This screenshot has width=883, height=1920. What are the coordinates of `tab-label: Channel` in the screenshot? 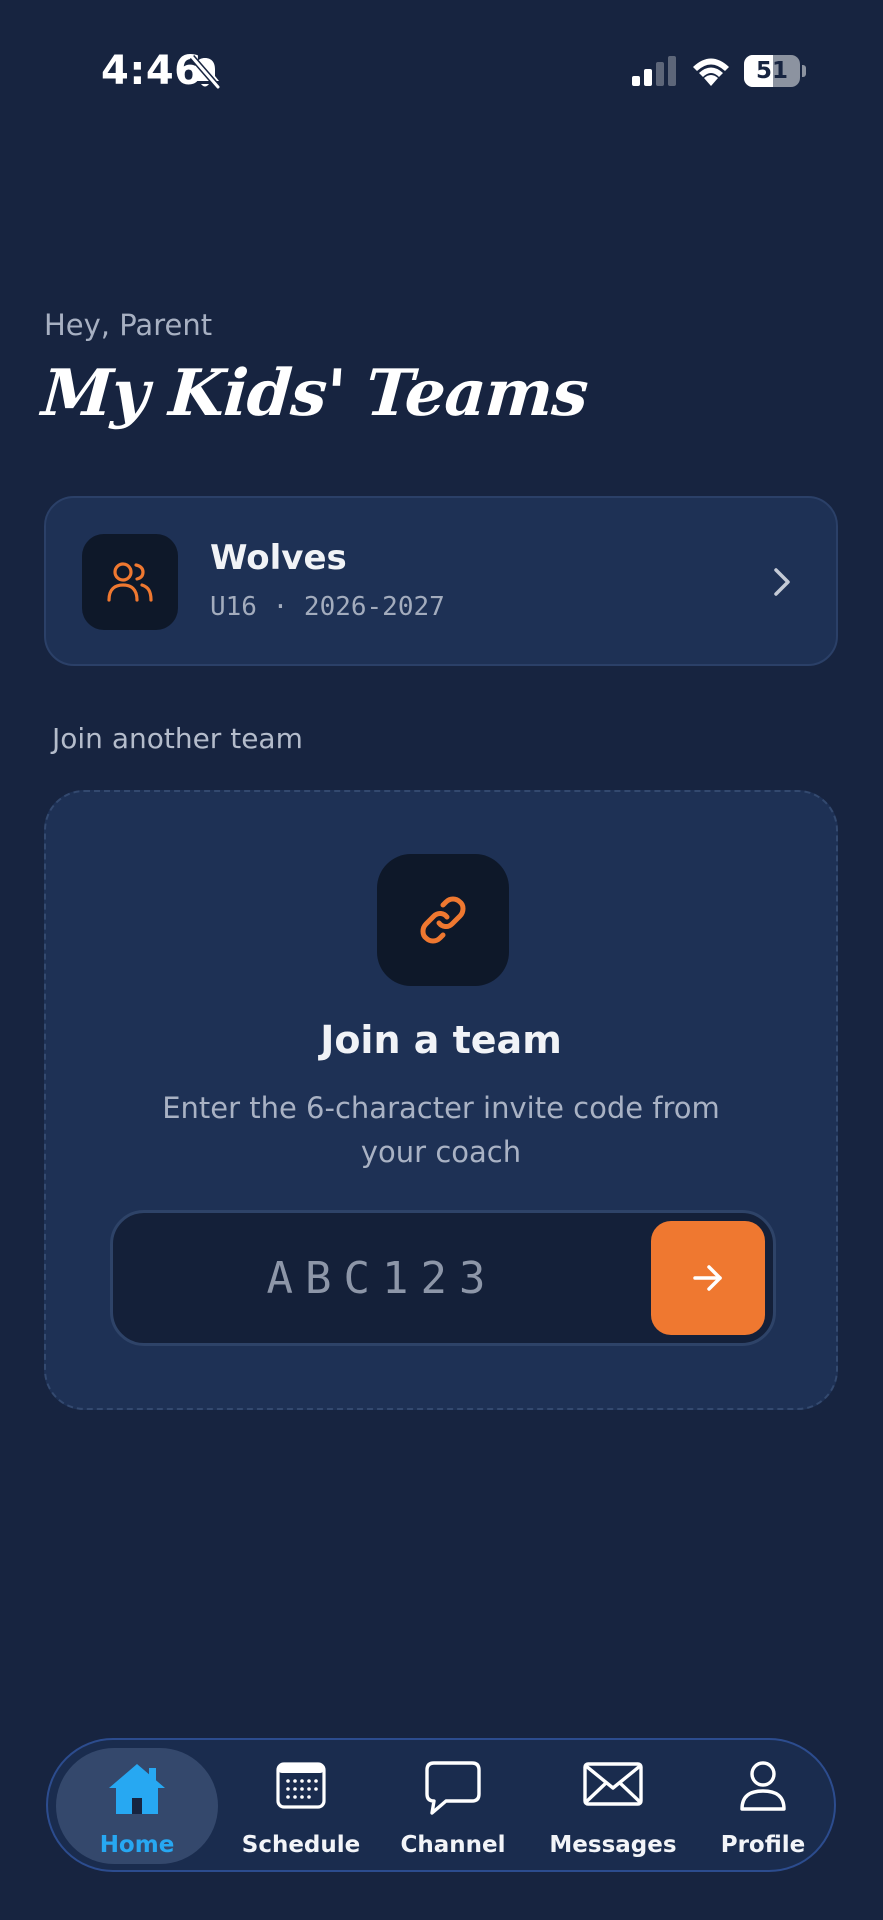 It's located at (453, 1845).